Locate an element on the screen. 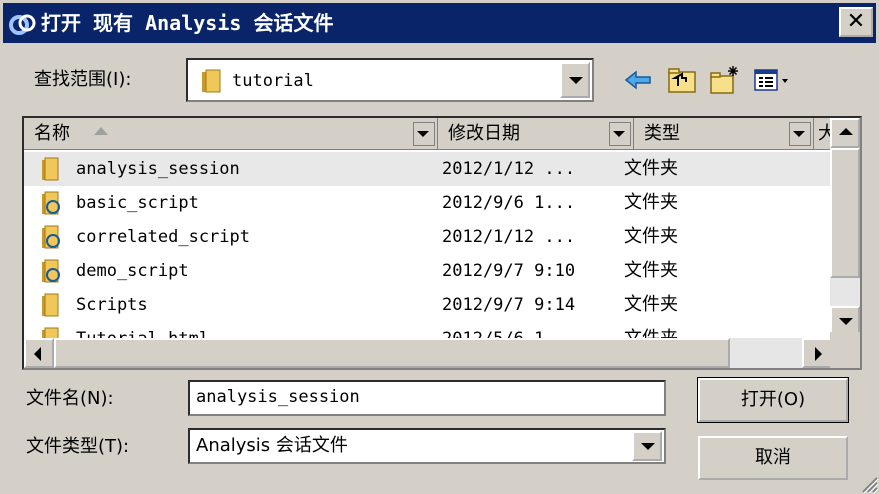  filename-label: 文件名(N): is located at coordinates (70, 398).